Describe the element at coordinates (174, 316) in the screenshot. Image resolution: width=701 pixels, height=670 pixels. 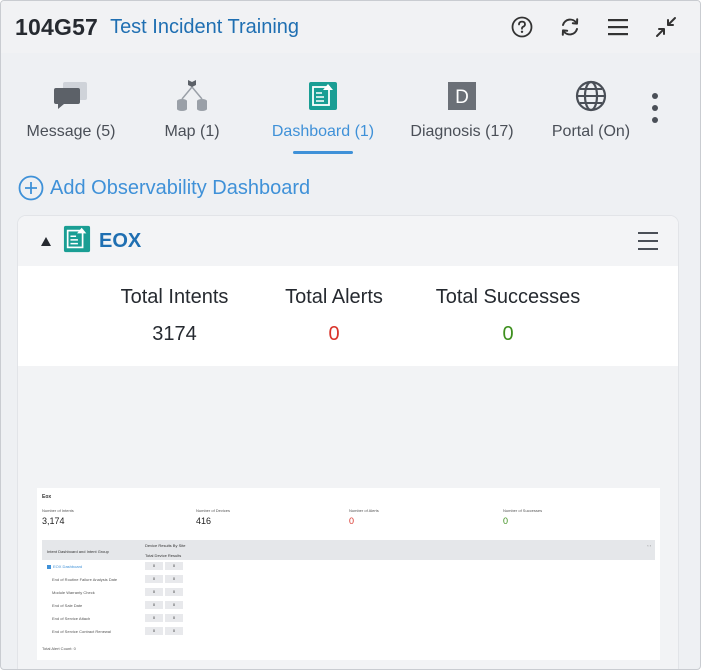
I see `stat-total-intents: Total Intents 3174` at that location.